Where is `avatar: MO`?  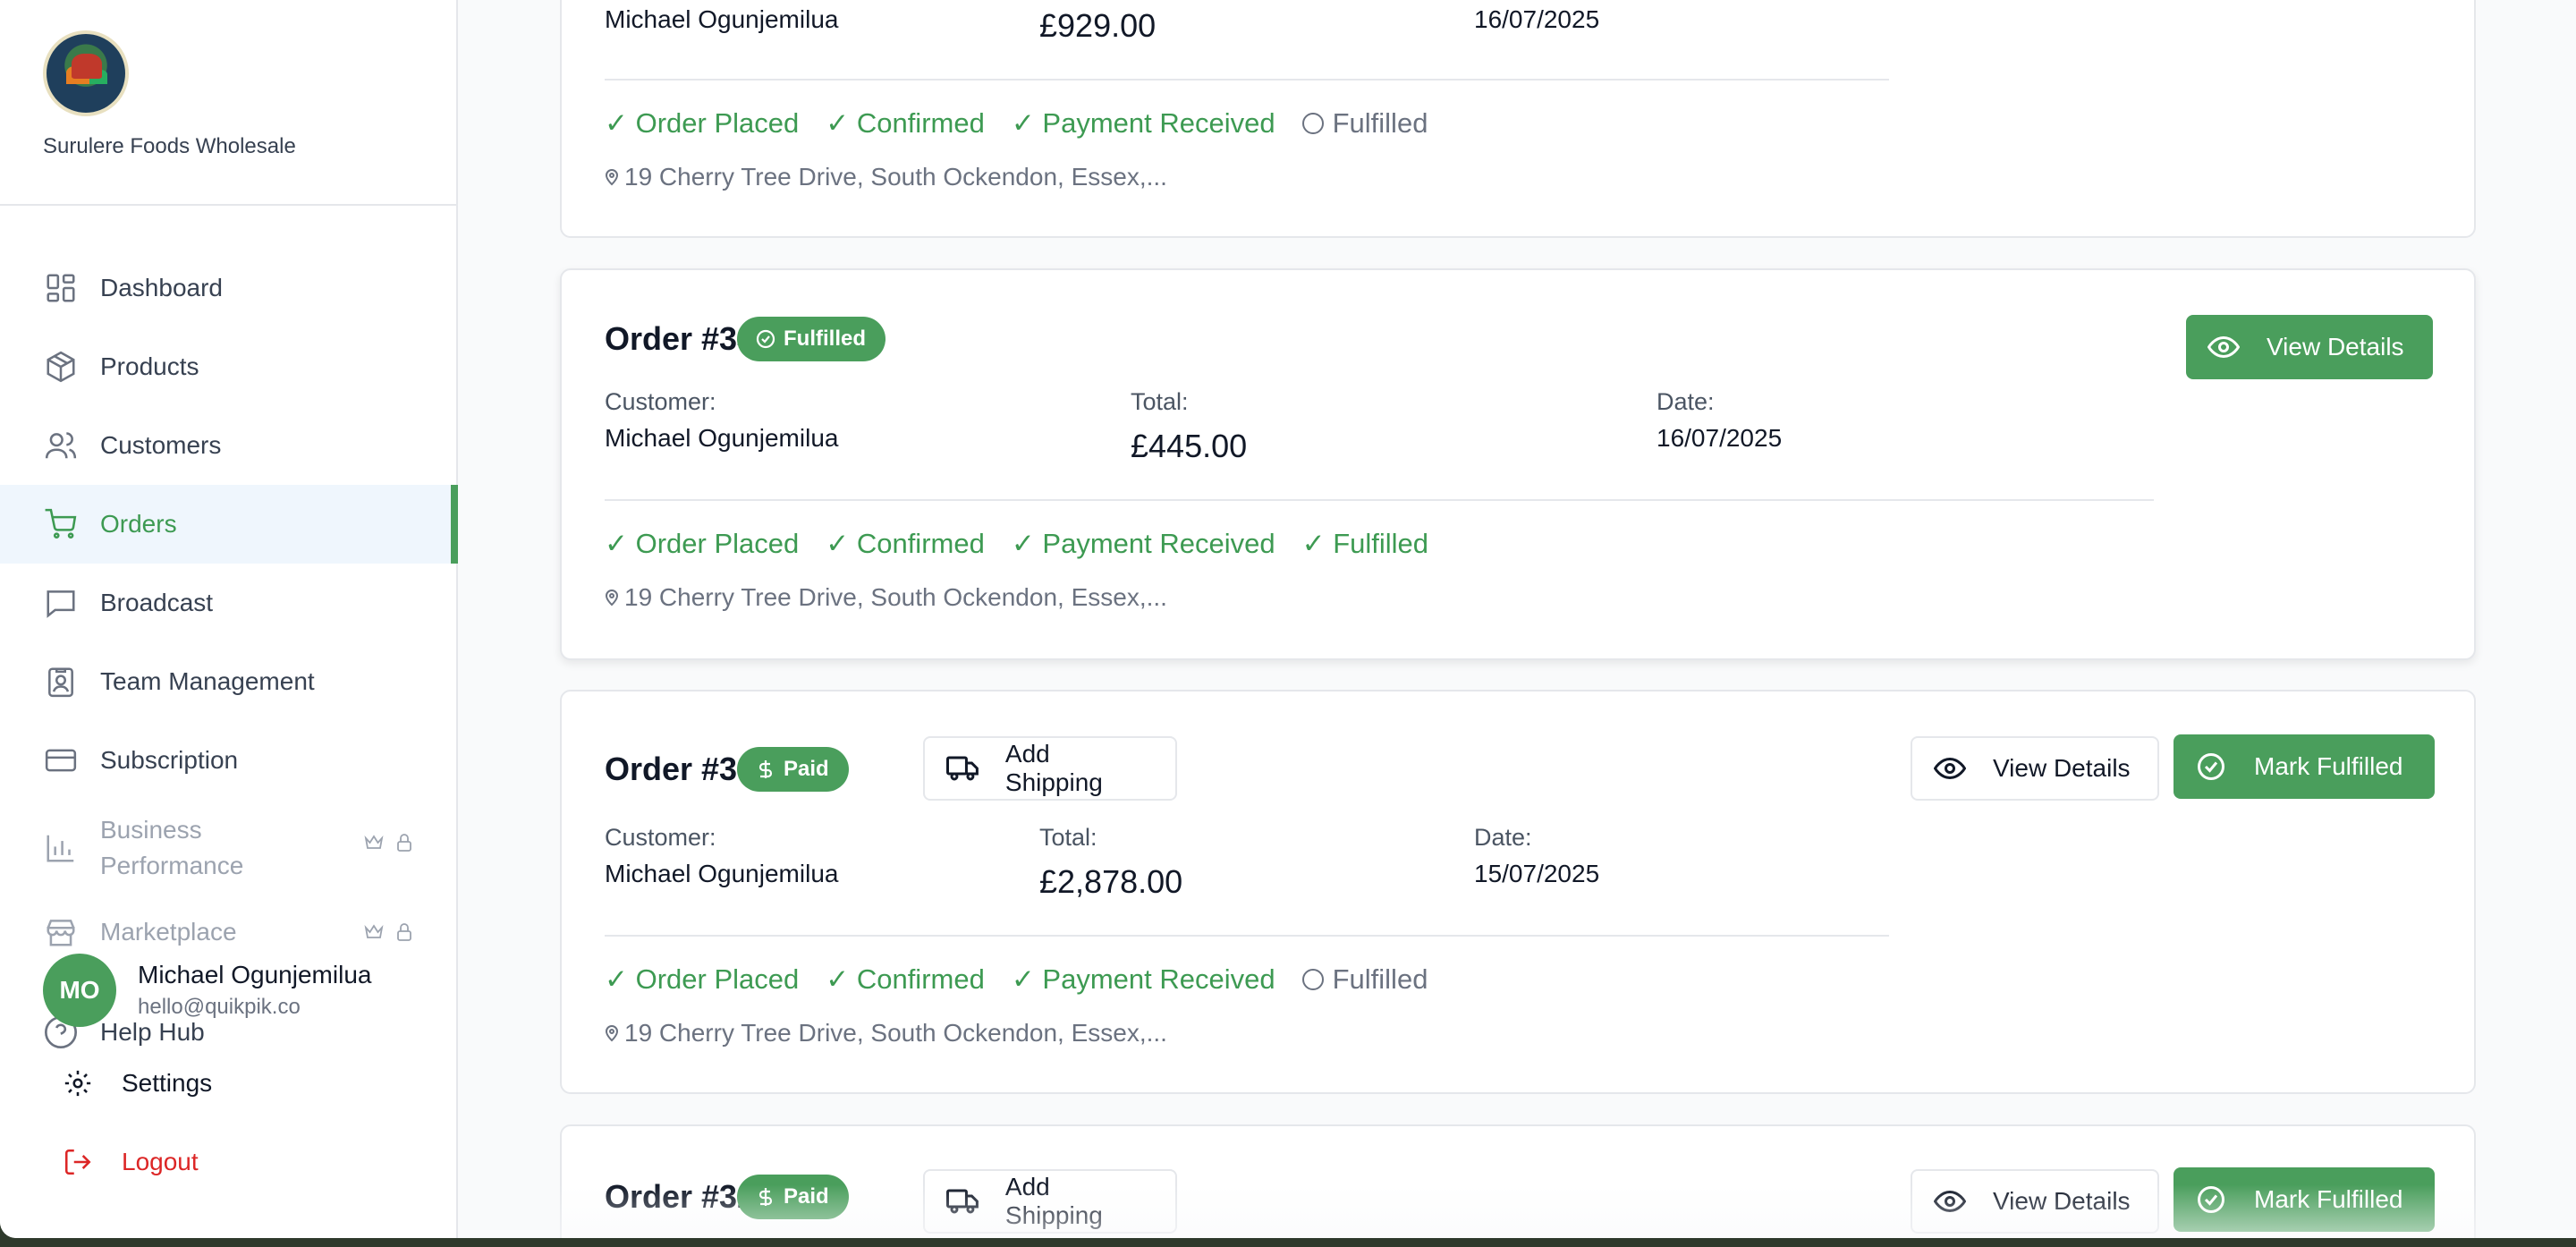 avatar: MO is located at coordinates (79, 990).